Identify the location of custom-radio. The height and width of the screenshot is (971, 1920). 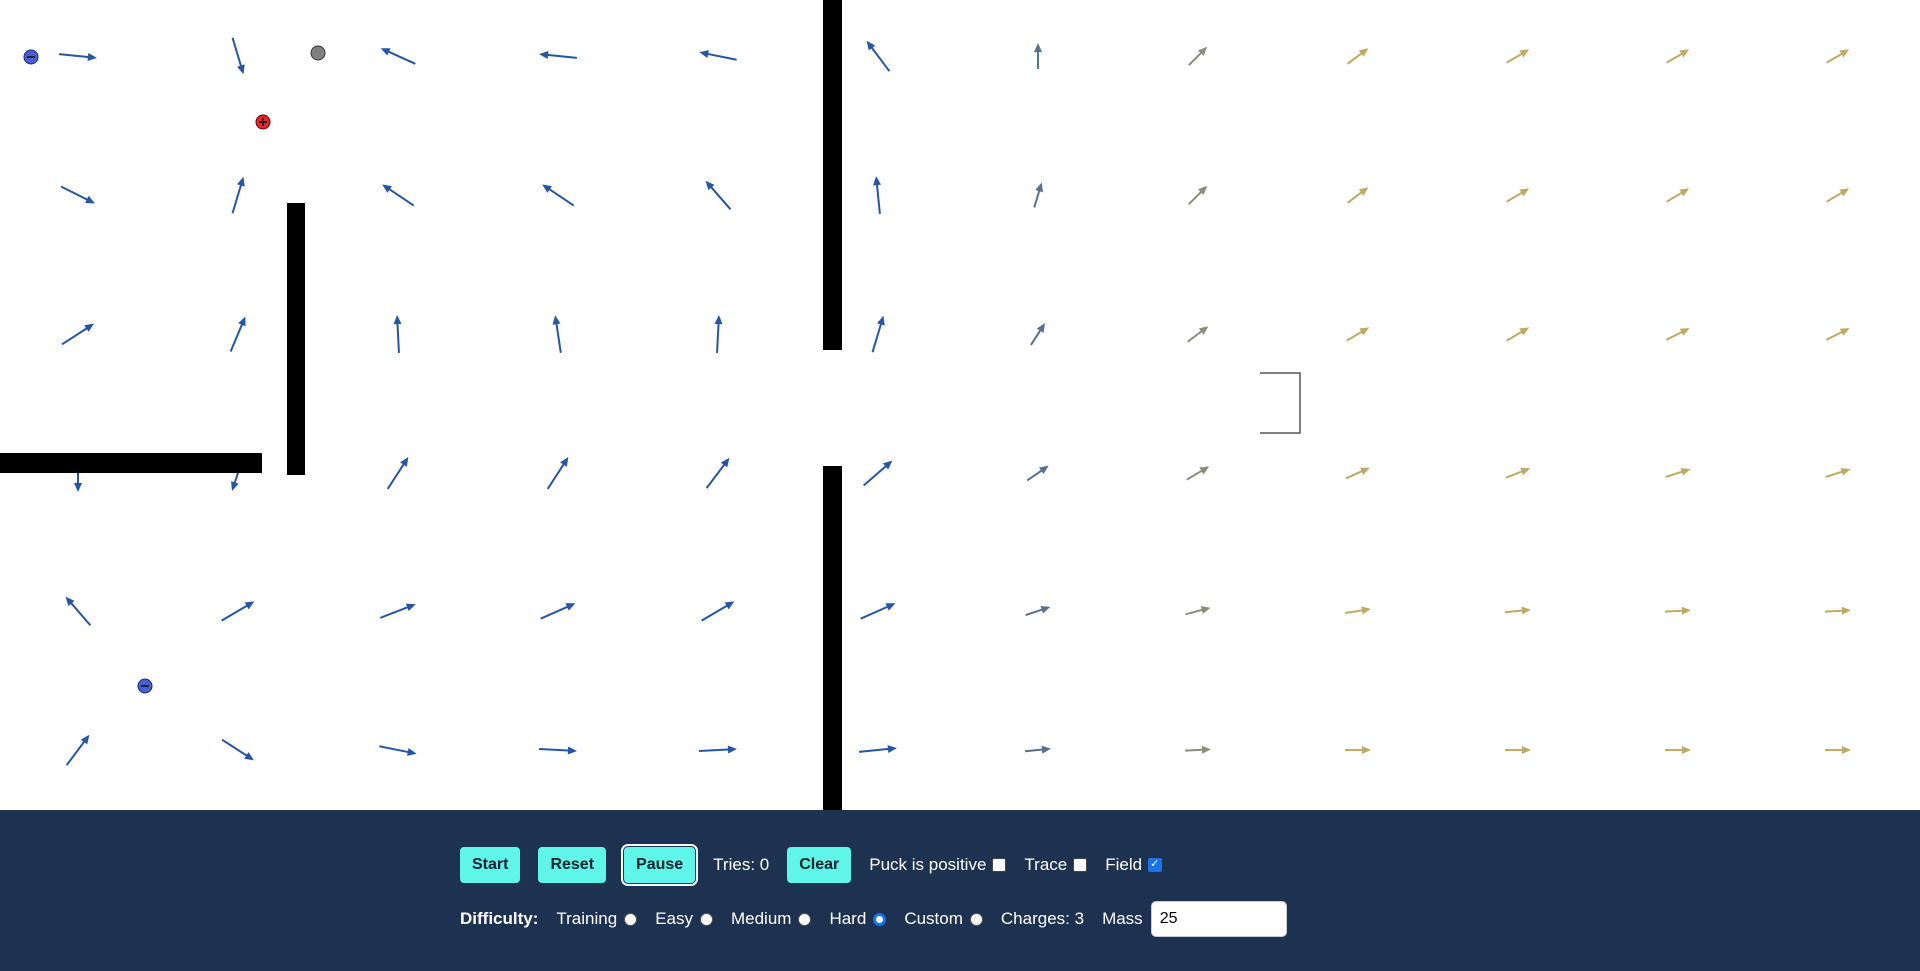
(976, 919).